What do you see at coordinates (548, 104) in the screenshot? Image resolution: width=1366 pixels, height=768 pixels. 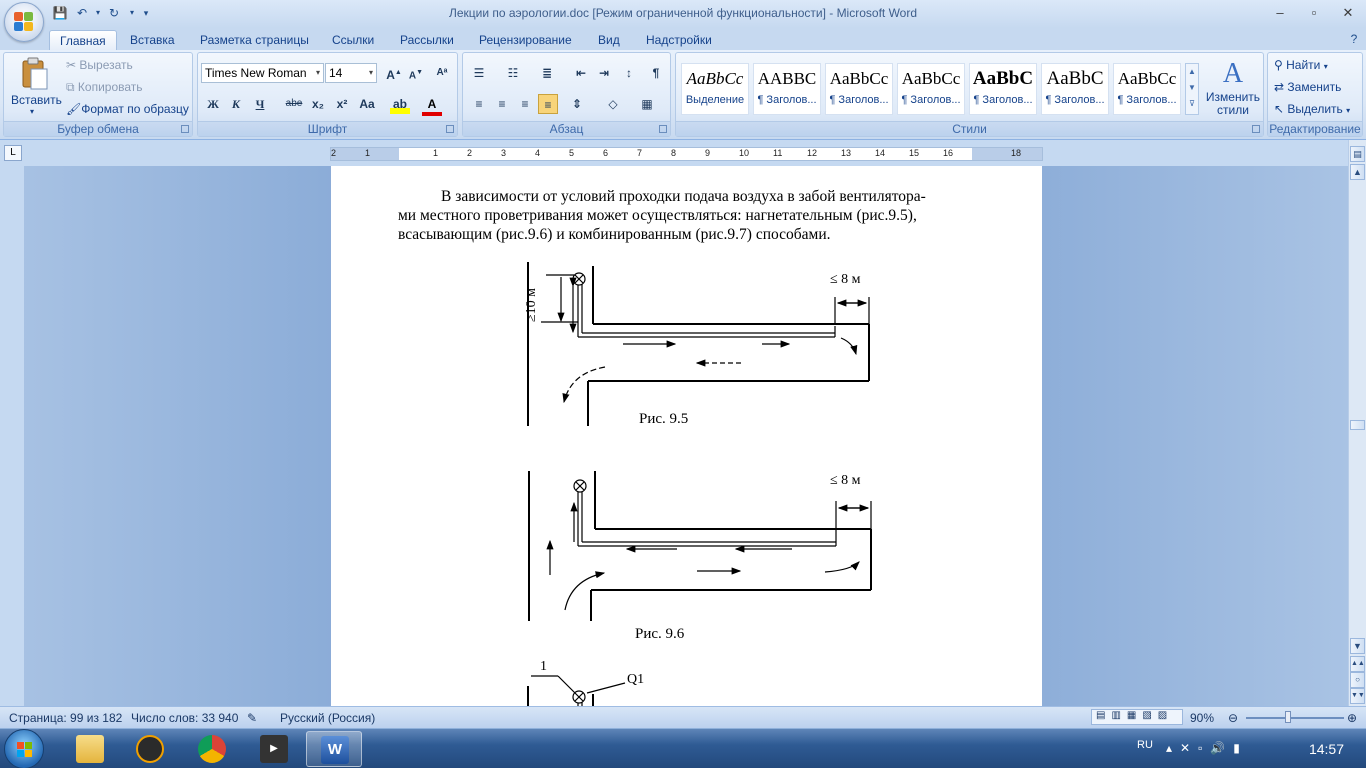 I see `justify-icon: ≡` at bounding box center [548, 104].